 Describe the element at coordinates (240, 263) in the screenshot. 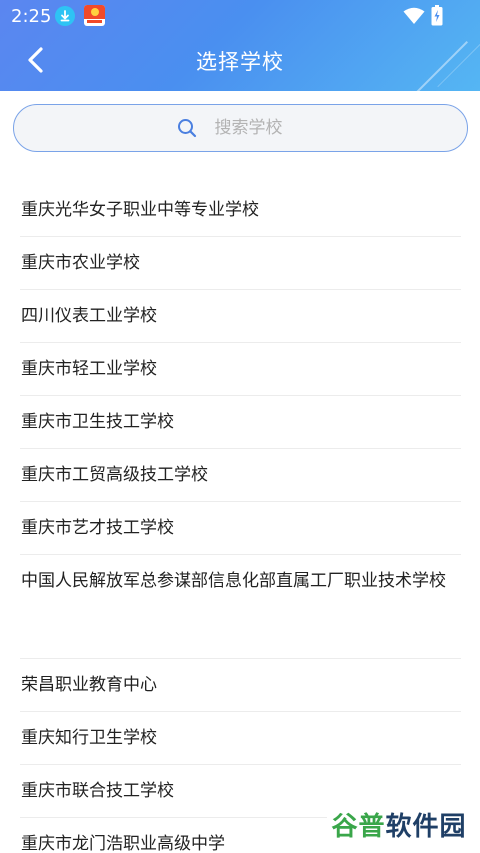

I see `list-item: 重庆市农业学校` at that location.